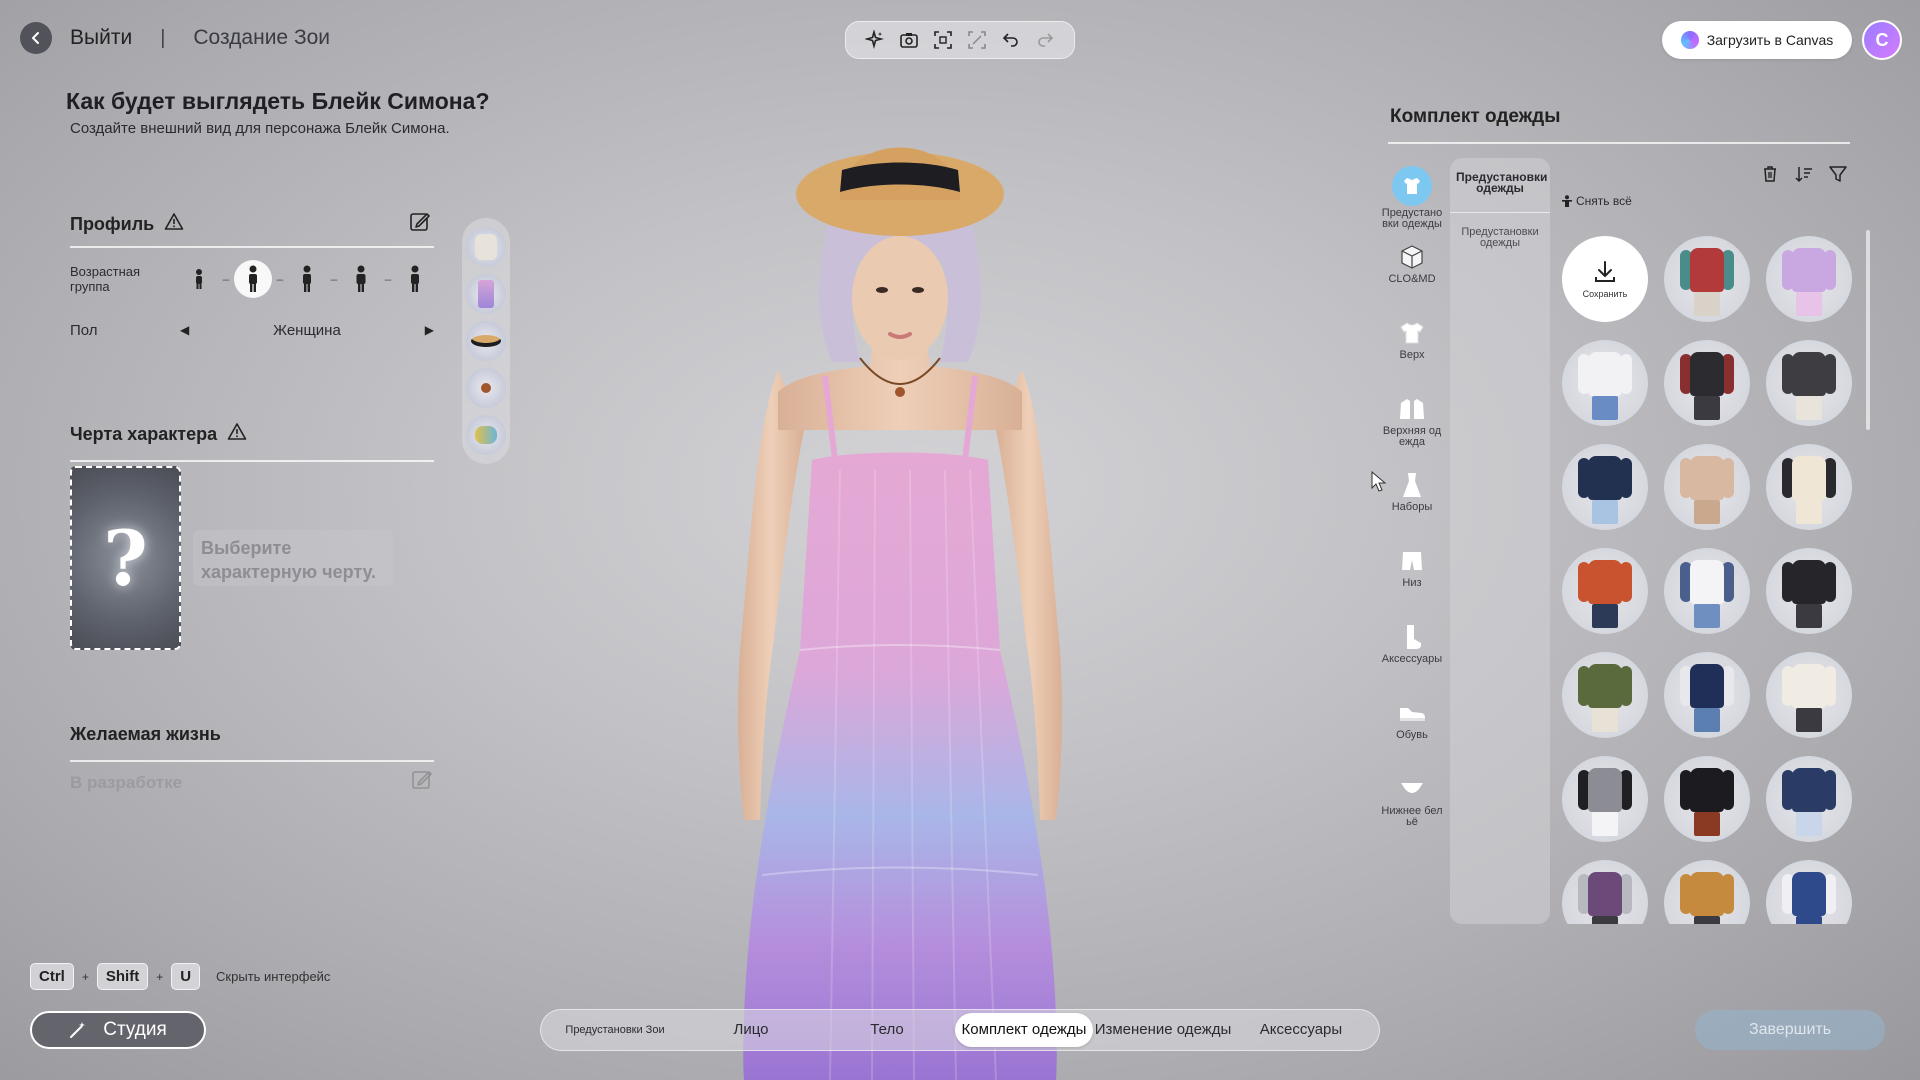  Describe the element at coordinates (125, 558) in the screenshot. I see `trait-card: ?` at that location.